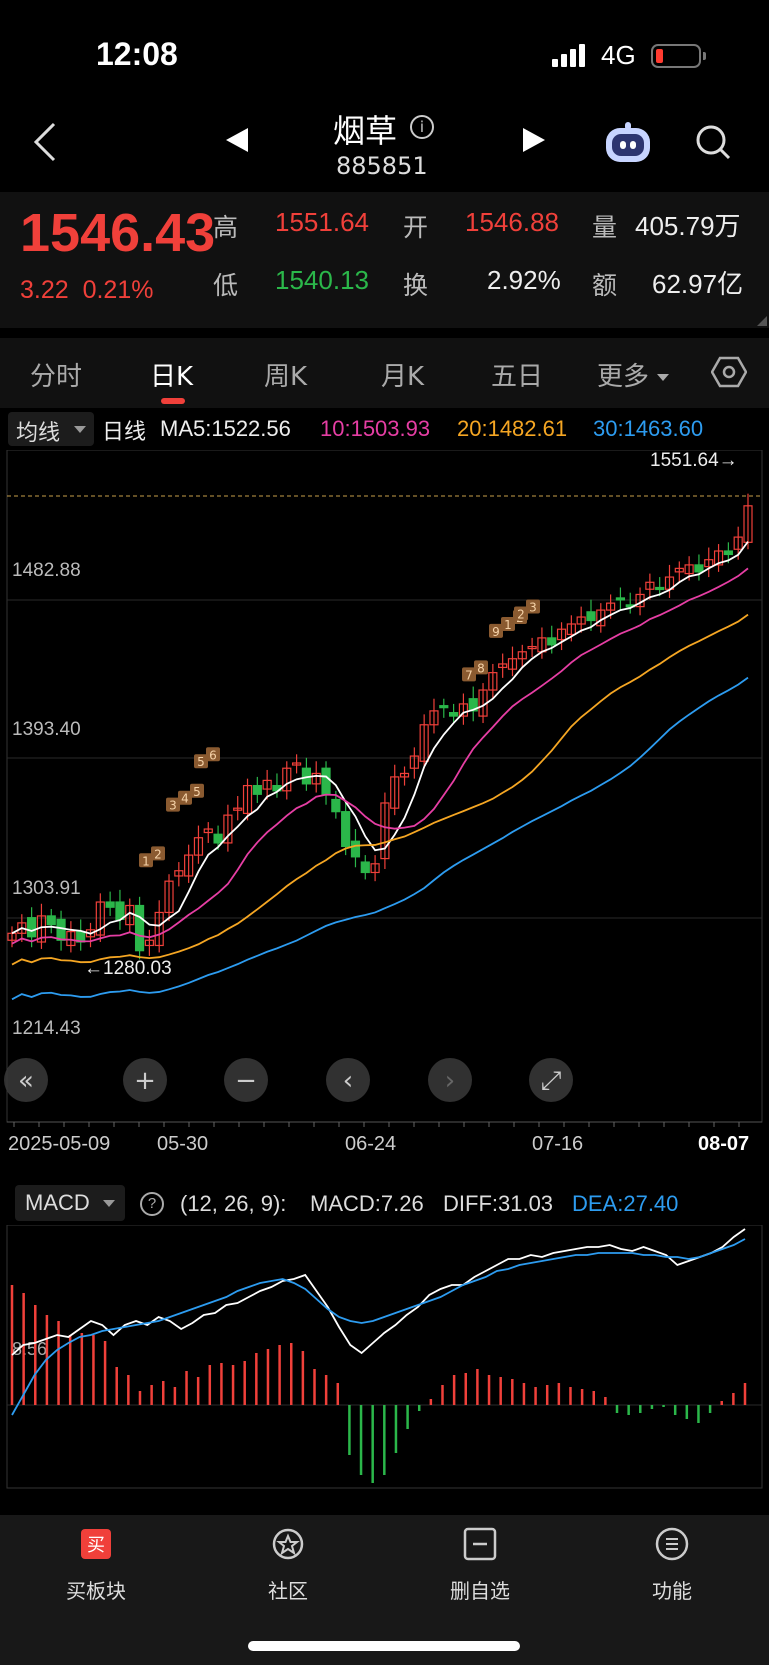 The image size is (769, 1665). What do you see at coordinates (729, 372) in the screenshot?
I see `settings-hex-icon` at bounding box center [729, 372].